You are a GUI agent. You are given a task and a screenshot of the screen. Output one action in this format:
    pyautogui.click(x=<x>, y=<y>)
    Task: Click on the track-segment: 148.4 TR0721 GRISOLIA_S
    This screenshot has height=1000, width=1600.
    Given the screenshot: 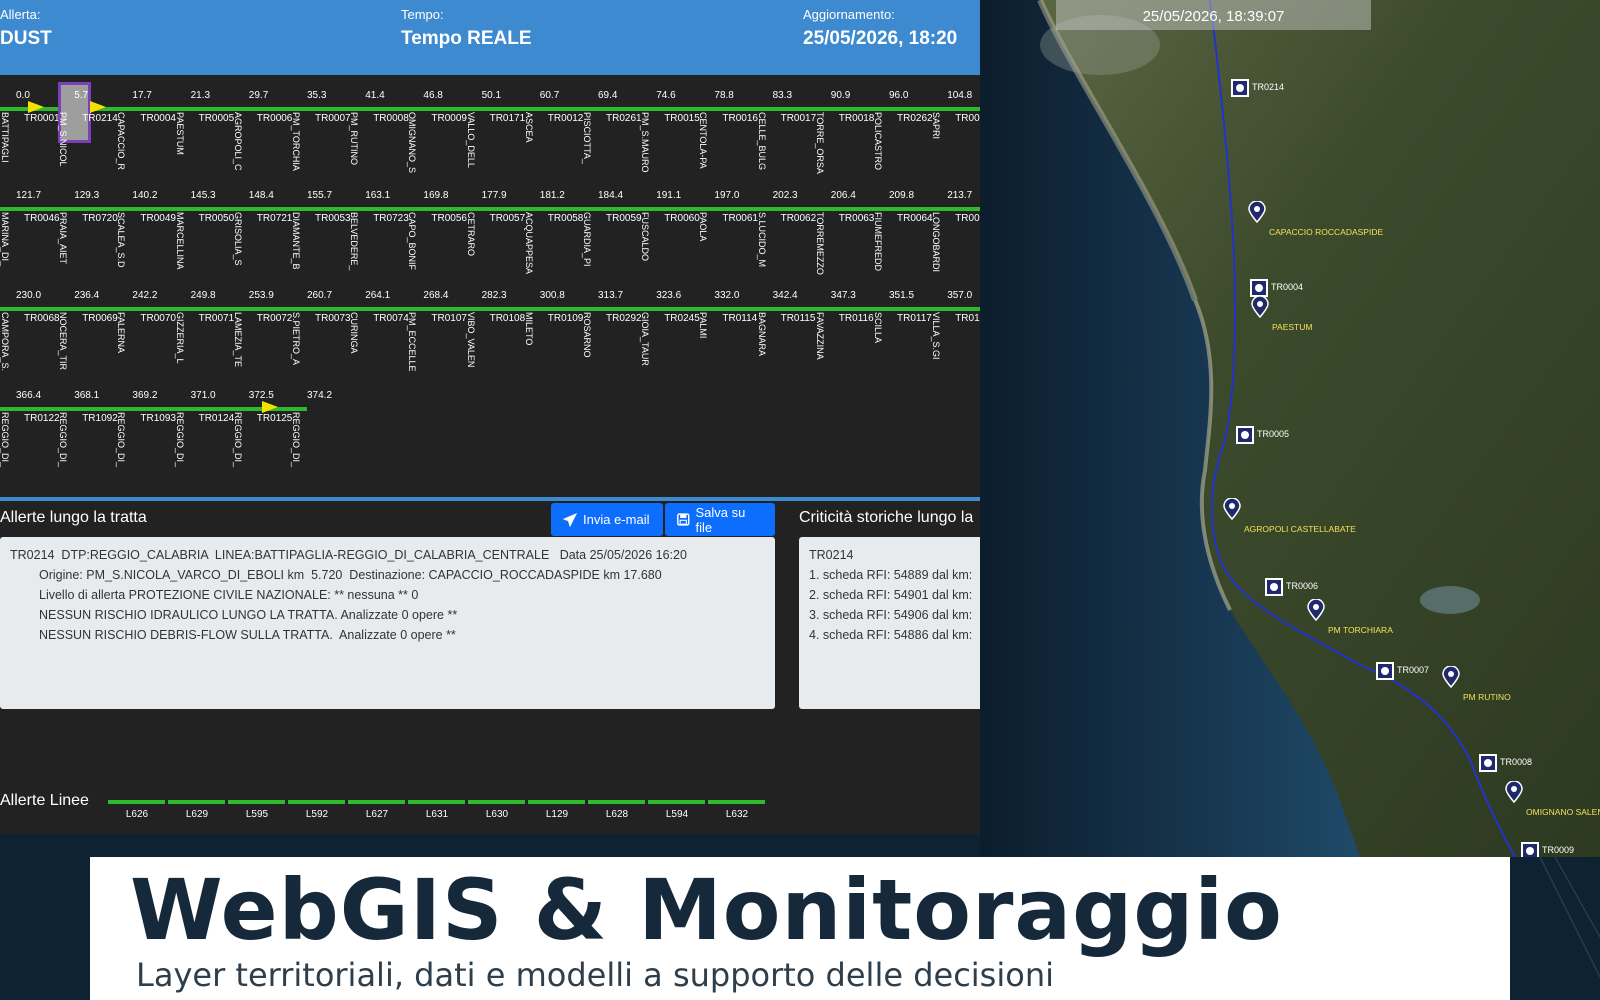 What is the action you would take?
    pyautogui.click(x=263, y=222)
    